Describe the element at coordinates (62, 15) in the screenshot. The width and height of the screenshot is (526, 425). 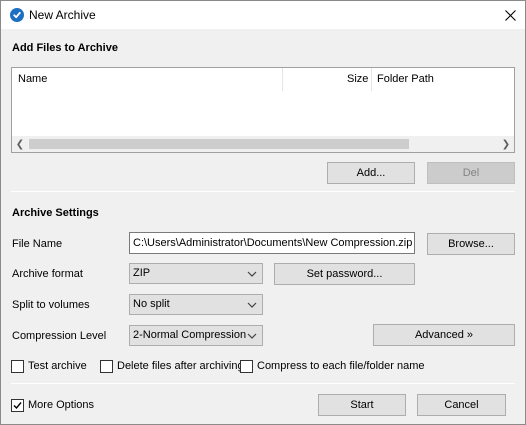
I see `window-title: New Archive` at that location.